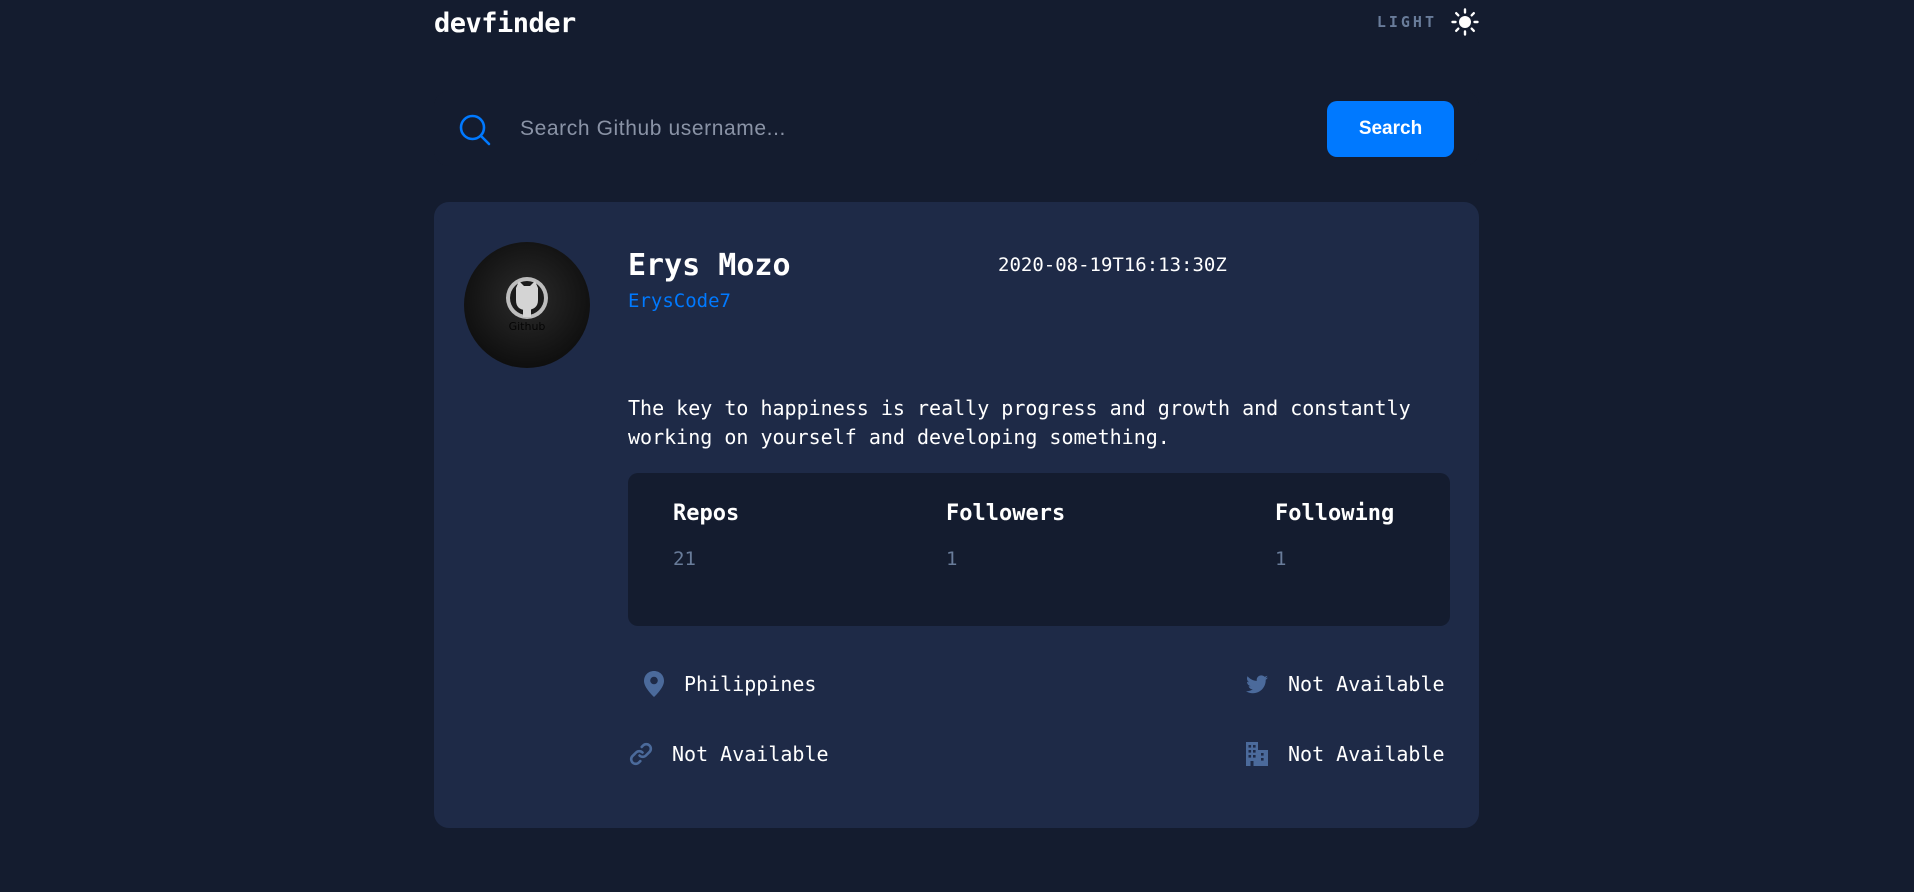 The height and width of the screenshot is (892, 1914). I want to click on location-text: Philippines, so click(750, 684).